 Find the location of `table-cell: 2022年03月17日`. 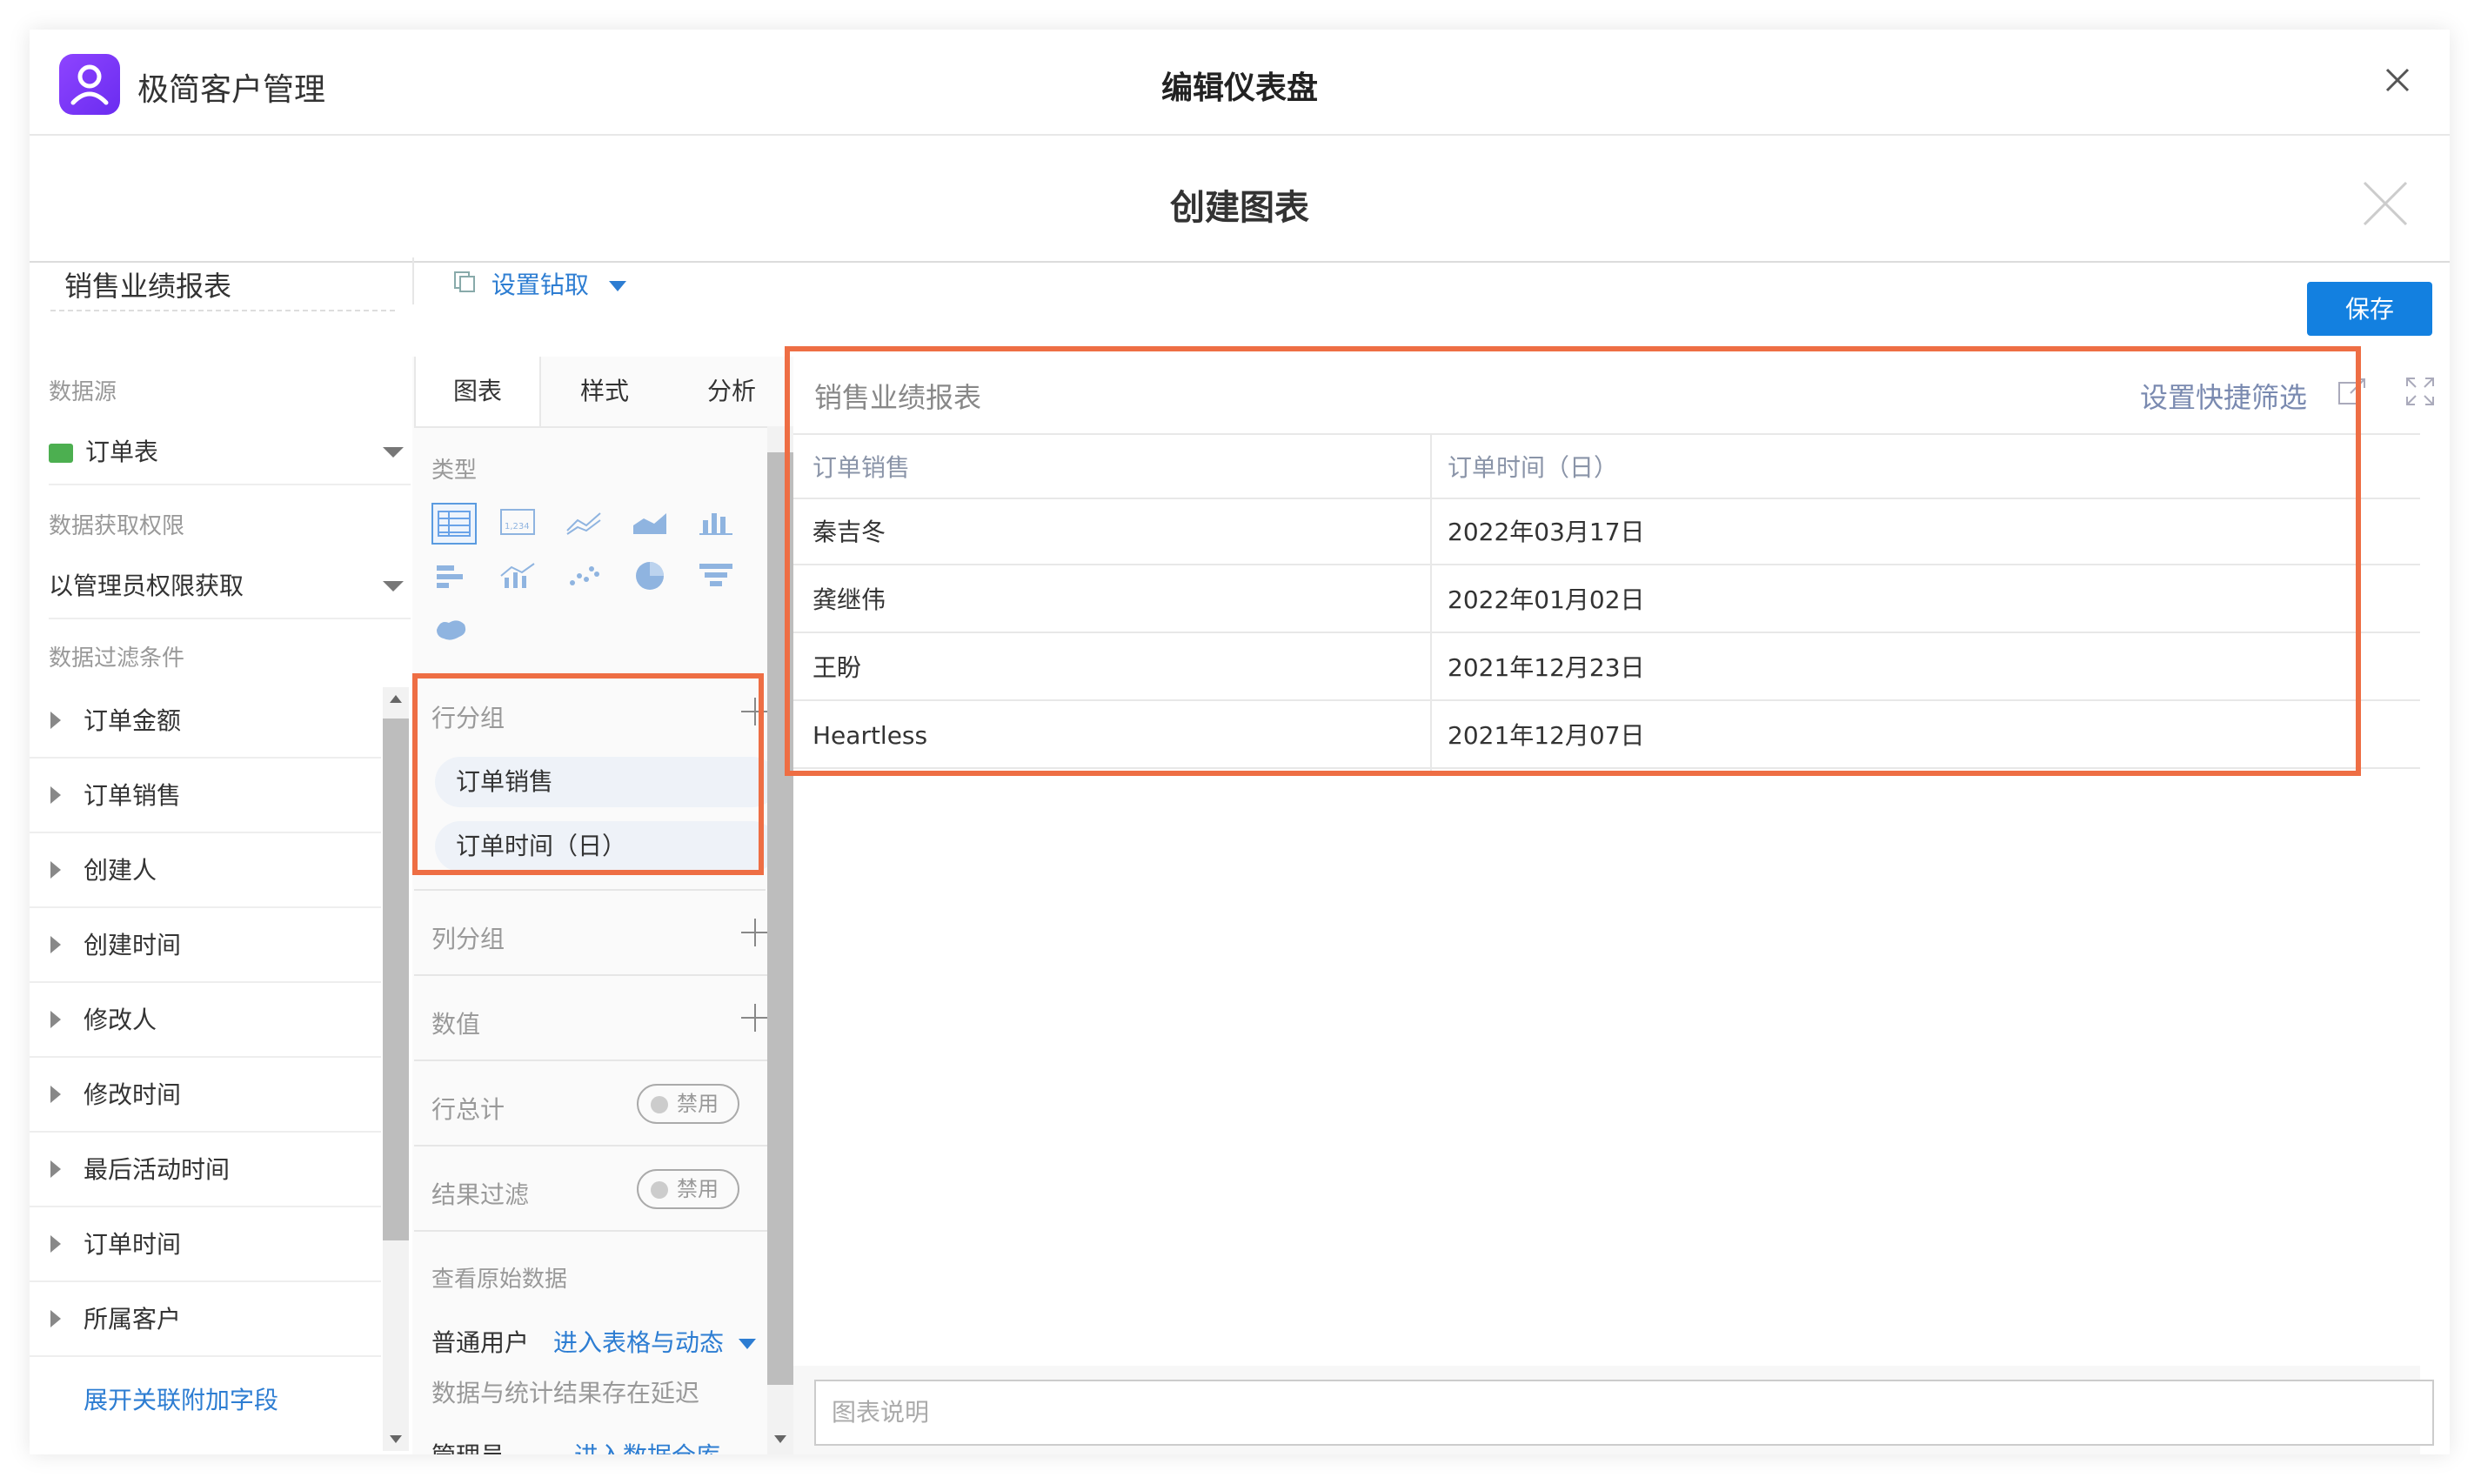

table-cell: 2022年03月17日 is located at coordinates (1546, 532).